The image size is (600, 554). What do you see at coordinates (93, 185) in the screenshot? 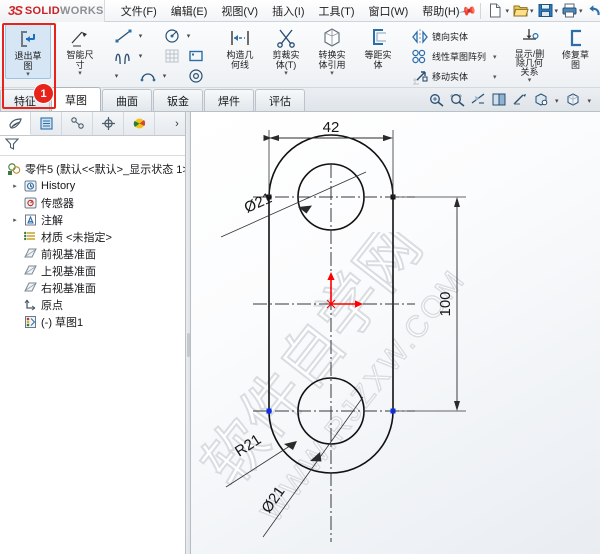
I see `tree-item-history: ▸ History` at bounding box center [93, 185].